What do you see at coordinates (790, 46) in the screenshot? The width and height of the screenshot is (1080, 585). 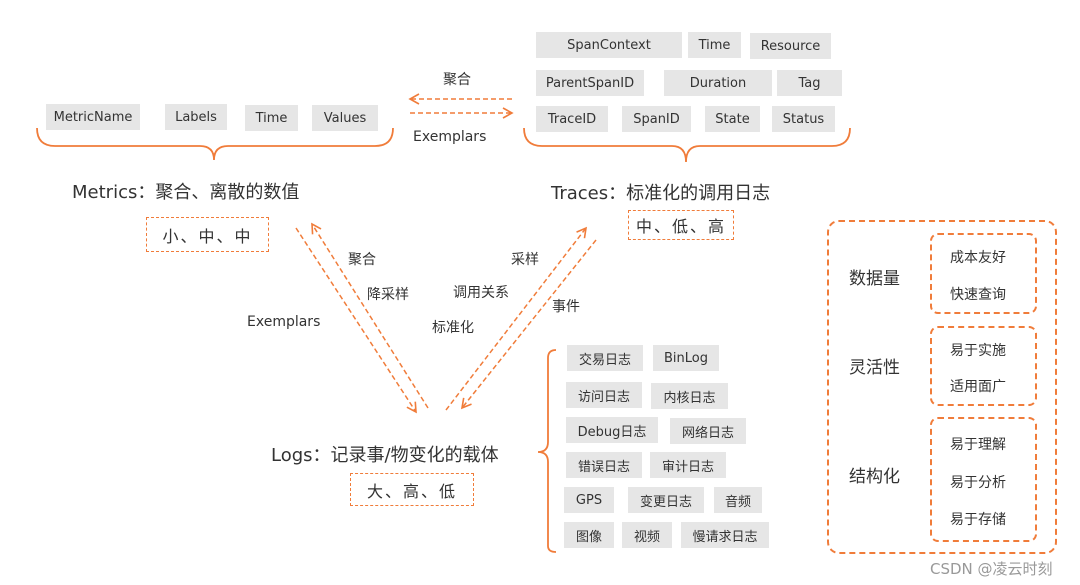 I see `traces-field-resource: Resource` at bounding box center [790, 46].